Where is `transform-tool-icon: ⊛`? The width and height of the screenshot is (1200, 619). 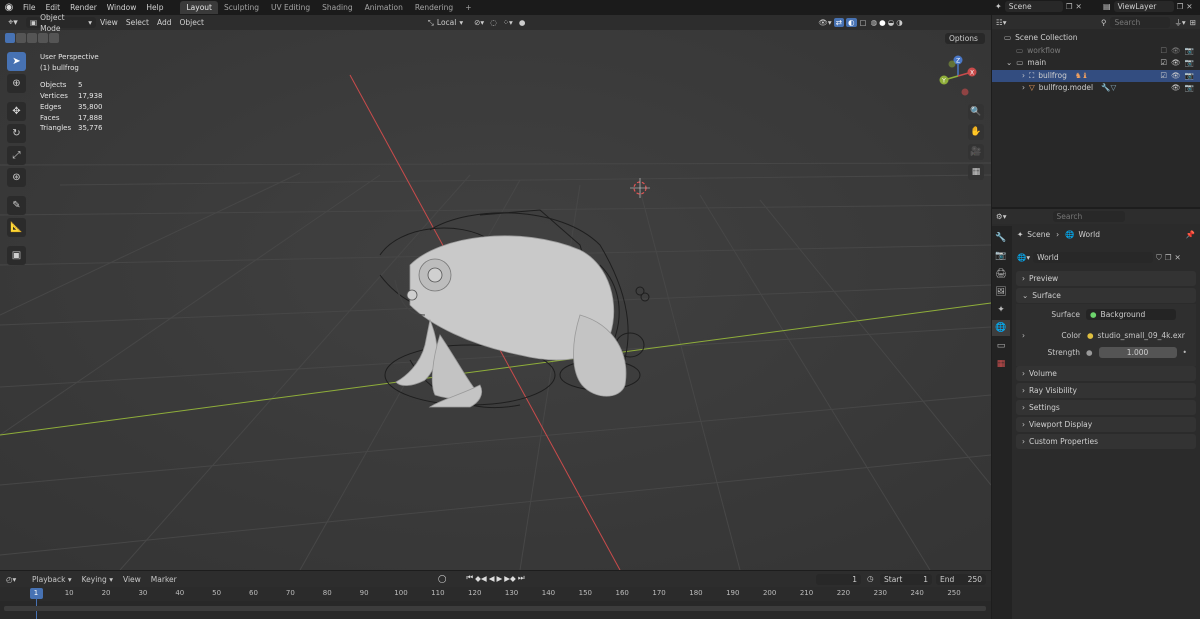 transform-tool-icon: ⊛ is located at coordinates (16, 177).